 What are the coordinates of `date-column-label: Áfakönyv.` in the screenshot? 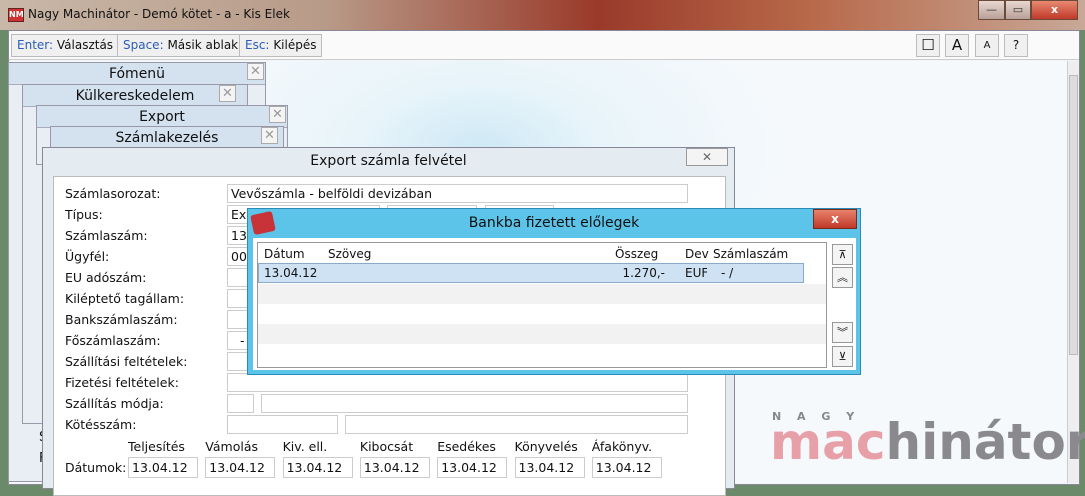 It's located at (622, 446).